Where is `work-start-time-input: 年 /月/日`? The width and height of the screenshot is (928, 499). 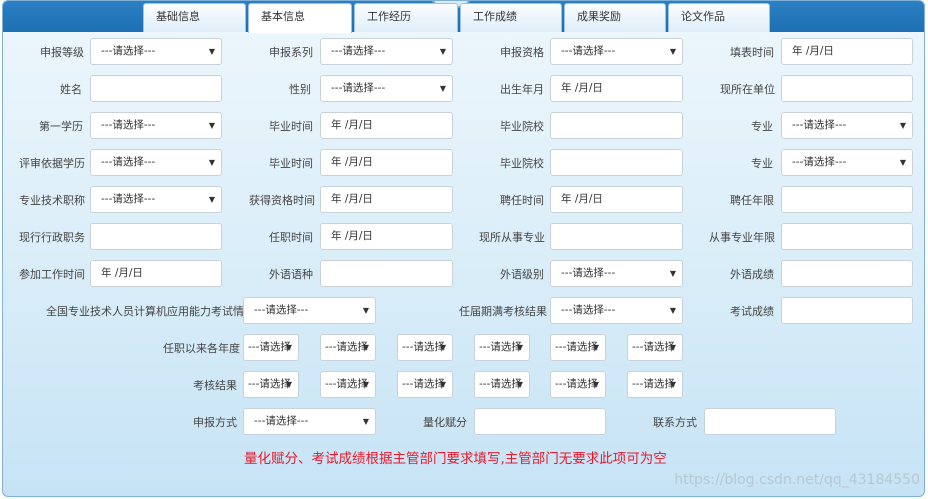
work-start-time-input: 年 /月/日 is located at coordinates (156, 273).